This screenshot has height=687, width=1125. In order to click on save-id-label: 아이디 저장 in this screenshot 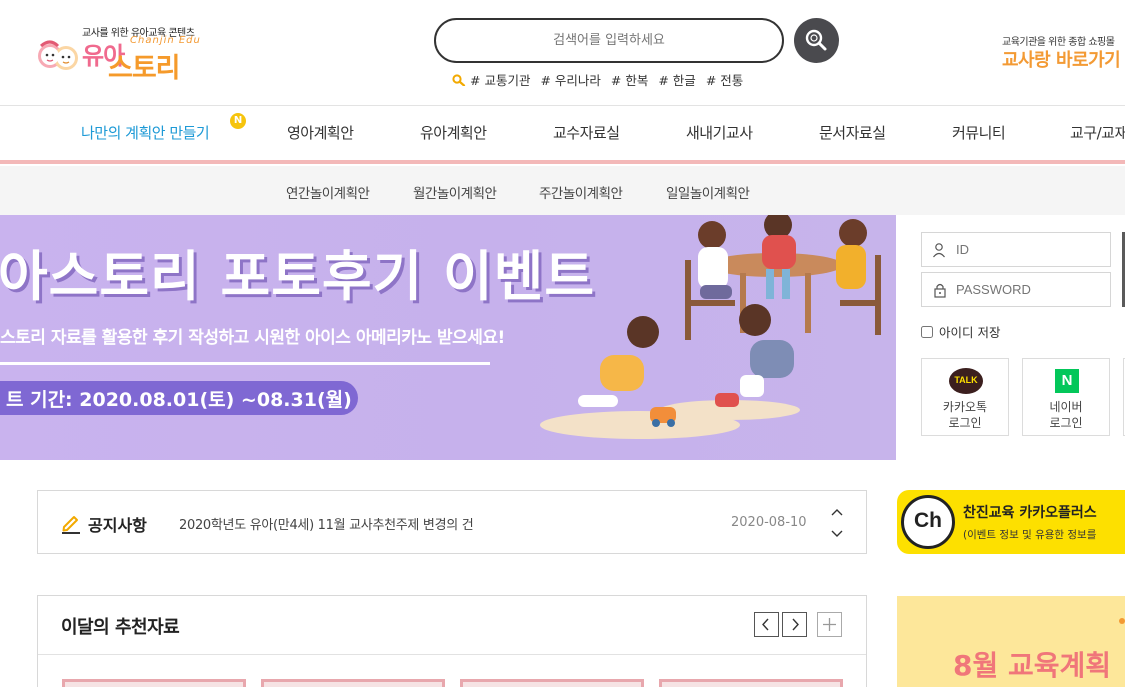, I will do `click(970, 332)`.